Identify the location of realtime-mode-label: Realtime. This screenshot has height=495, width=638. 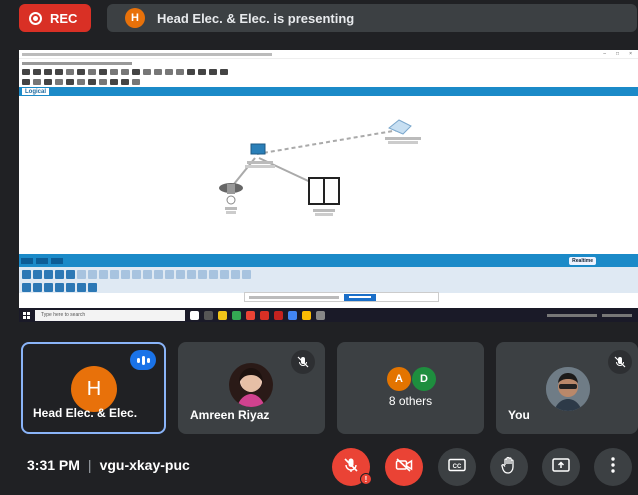
(582, 260).